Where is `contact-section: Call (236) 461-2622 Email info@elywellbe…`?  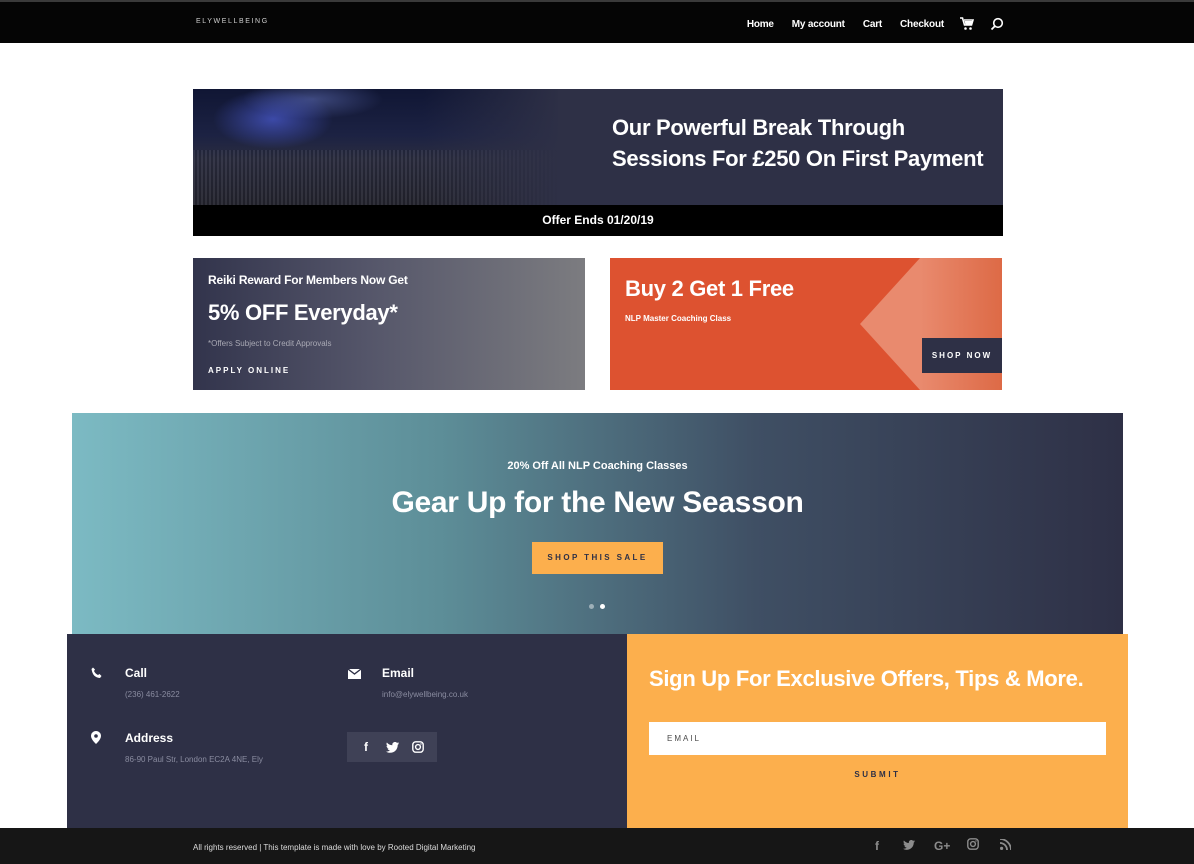 contact-section: Call (236) 461-2622 Email info@elywellbe… is located at coordinates (347, 731).